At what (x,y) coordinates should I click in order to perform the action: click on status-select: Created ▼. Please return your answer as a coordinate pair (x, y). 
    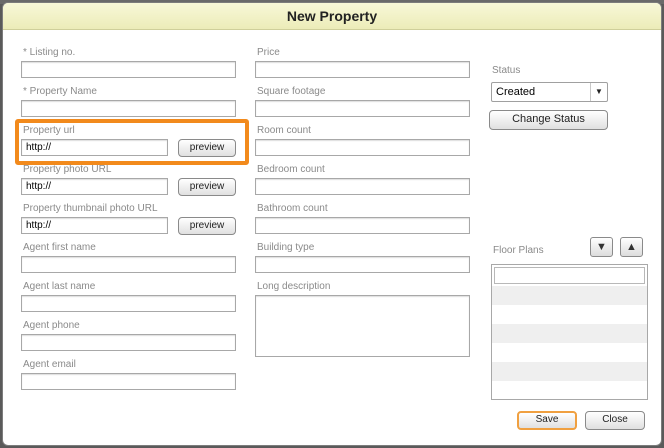
    Looking at the image, I should click on (549, 92).